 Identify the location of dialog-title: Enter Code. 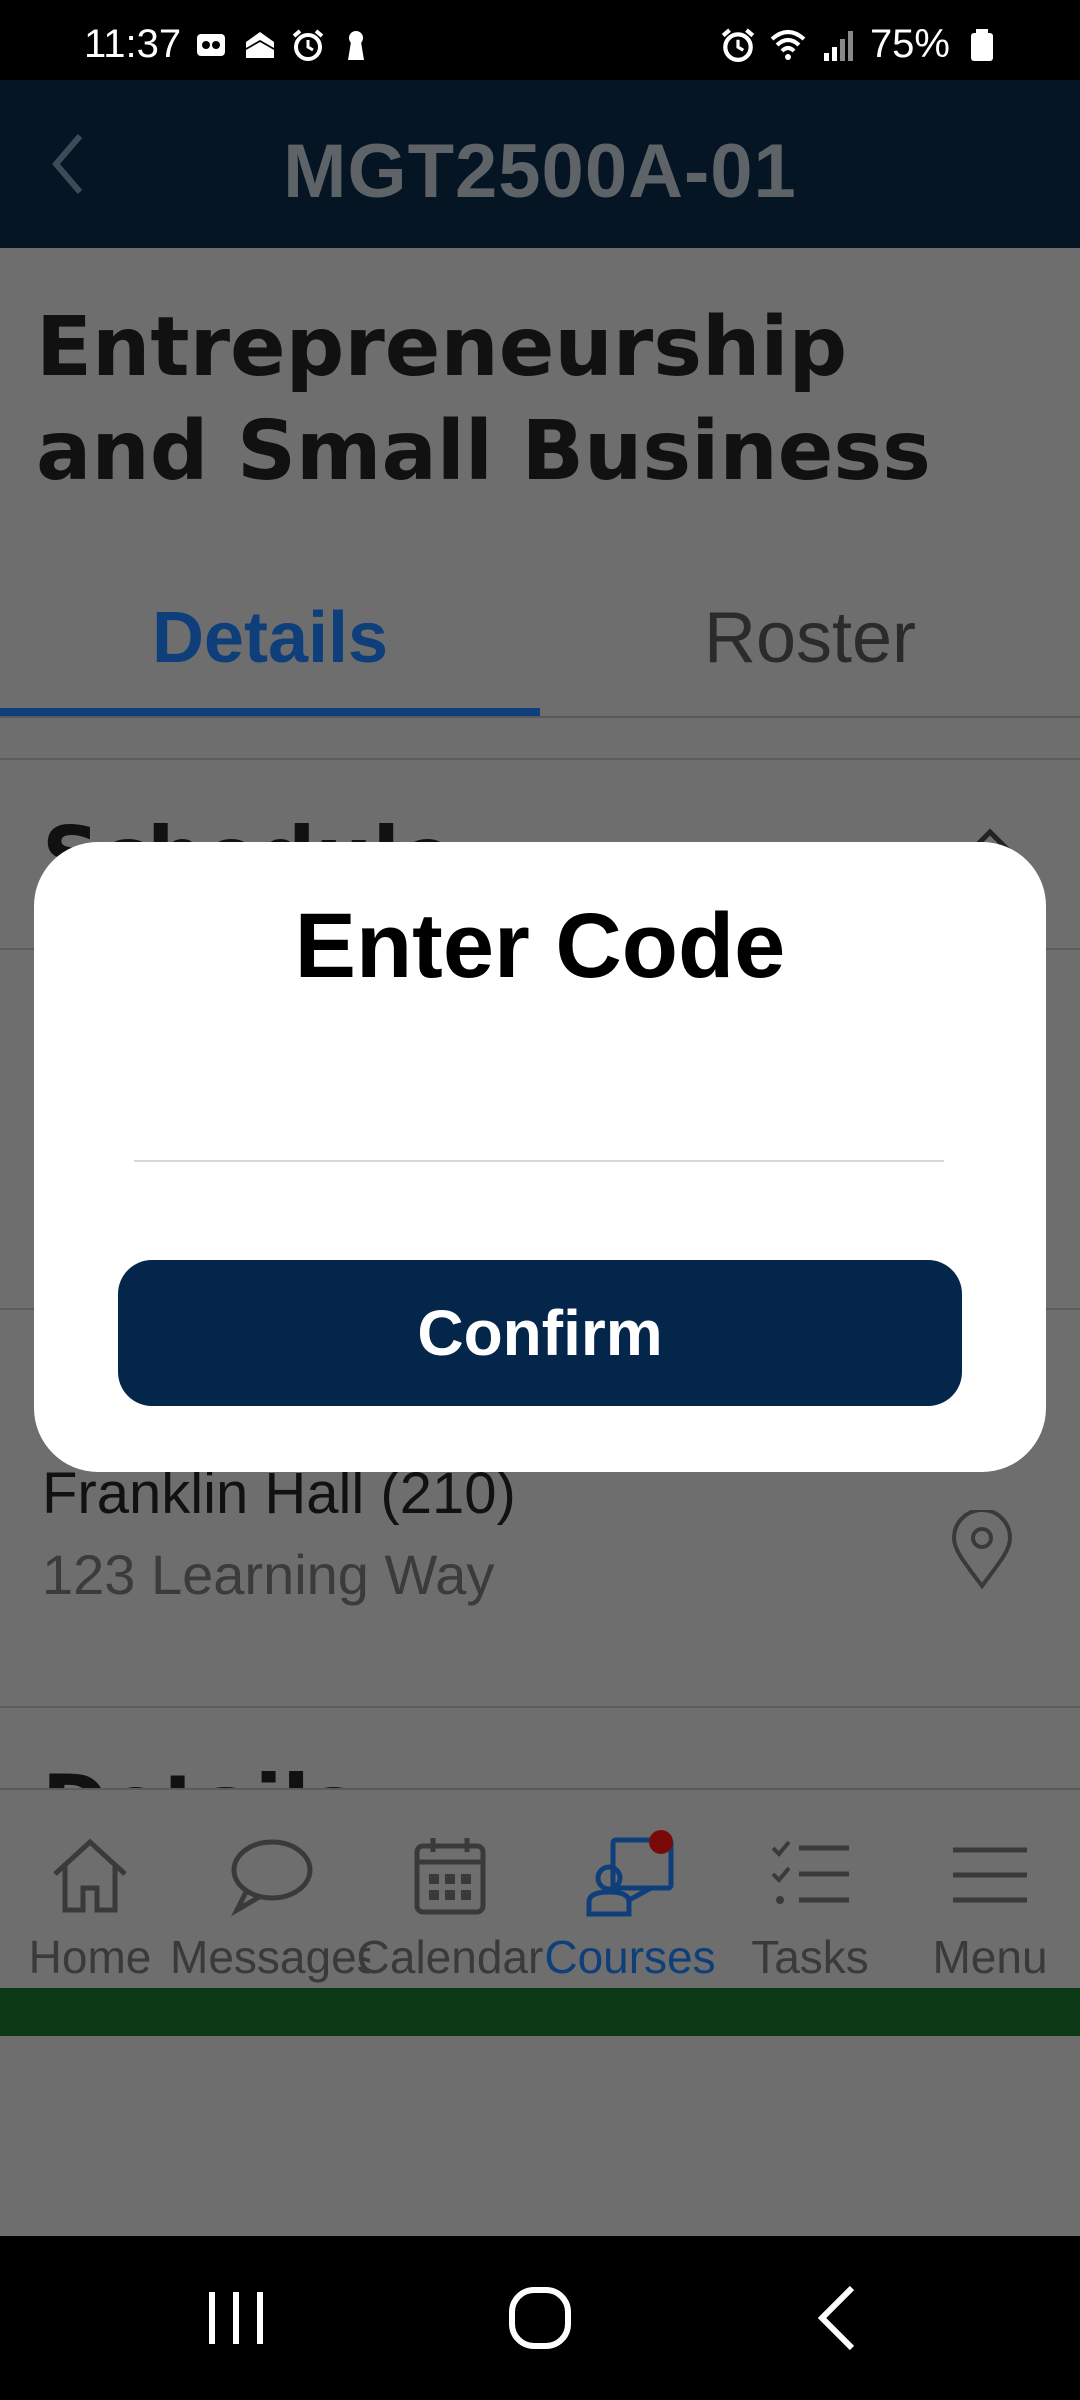
(540, 946).